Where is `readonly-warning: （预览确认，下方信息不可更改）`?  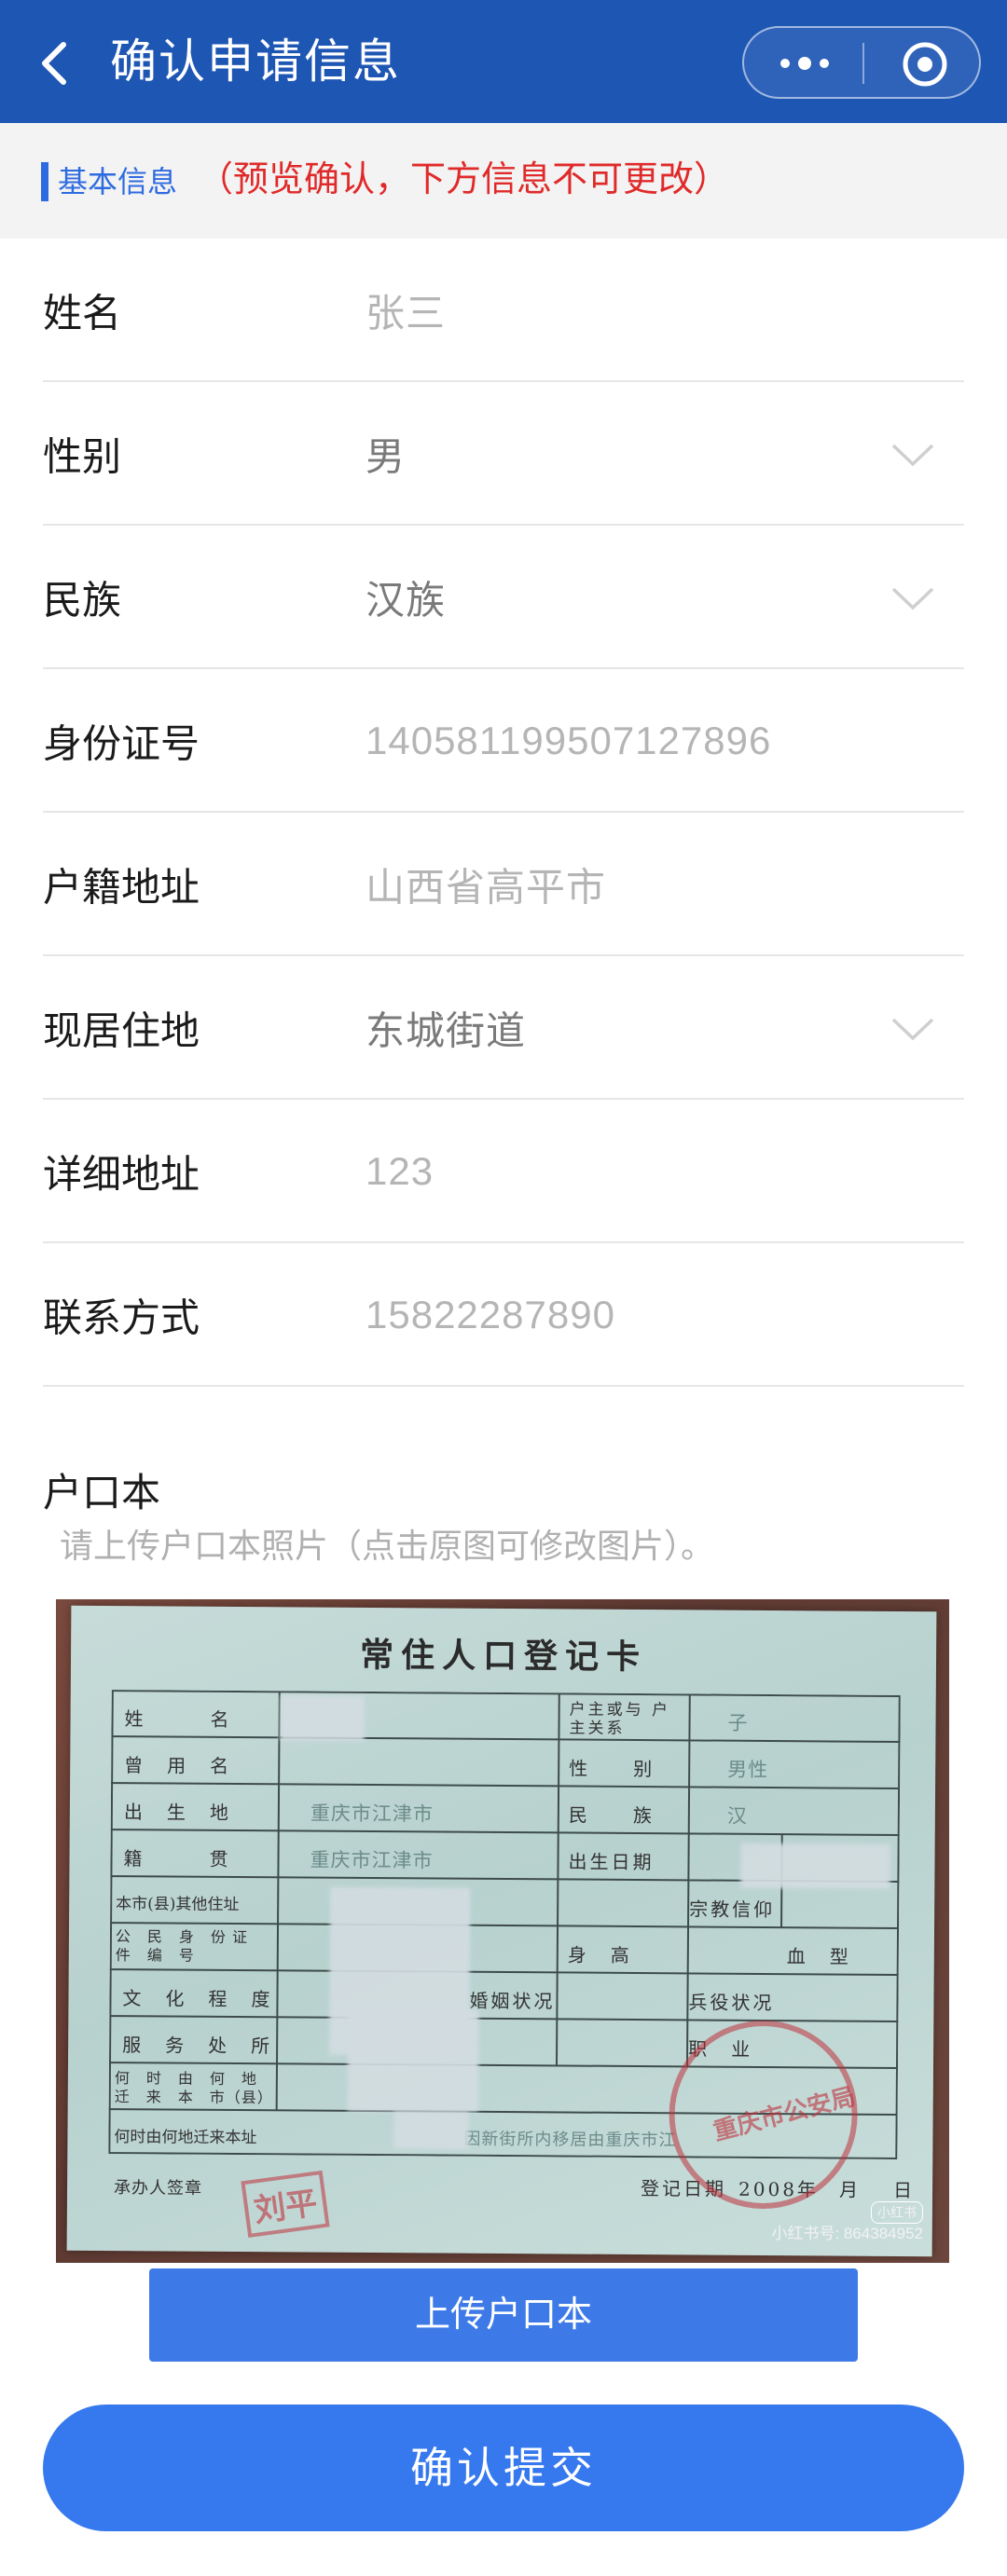
readonly-warning: （预览确认，下方信息不可更改） is located at coordinates (464, 179).